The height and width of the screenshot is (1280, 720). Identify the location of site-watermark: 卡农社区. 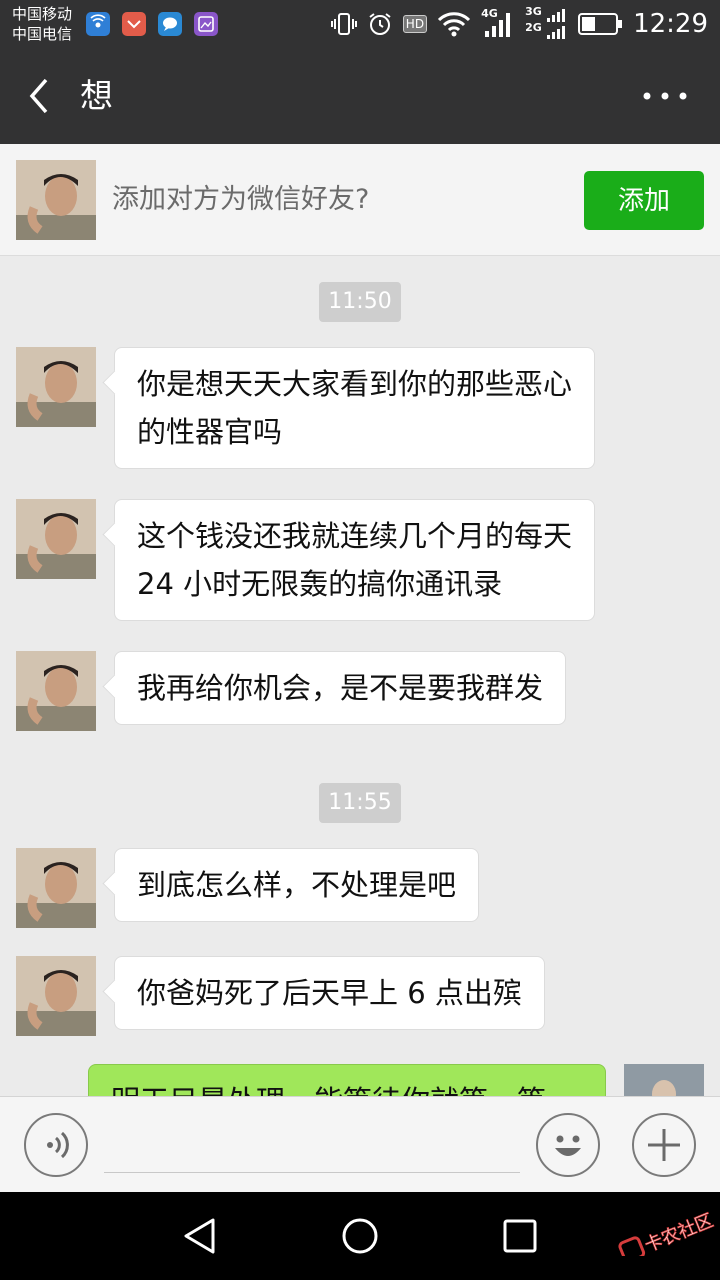
(664, 1231).